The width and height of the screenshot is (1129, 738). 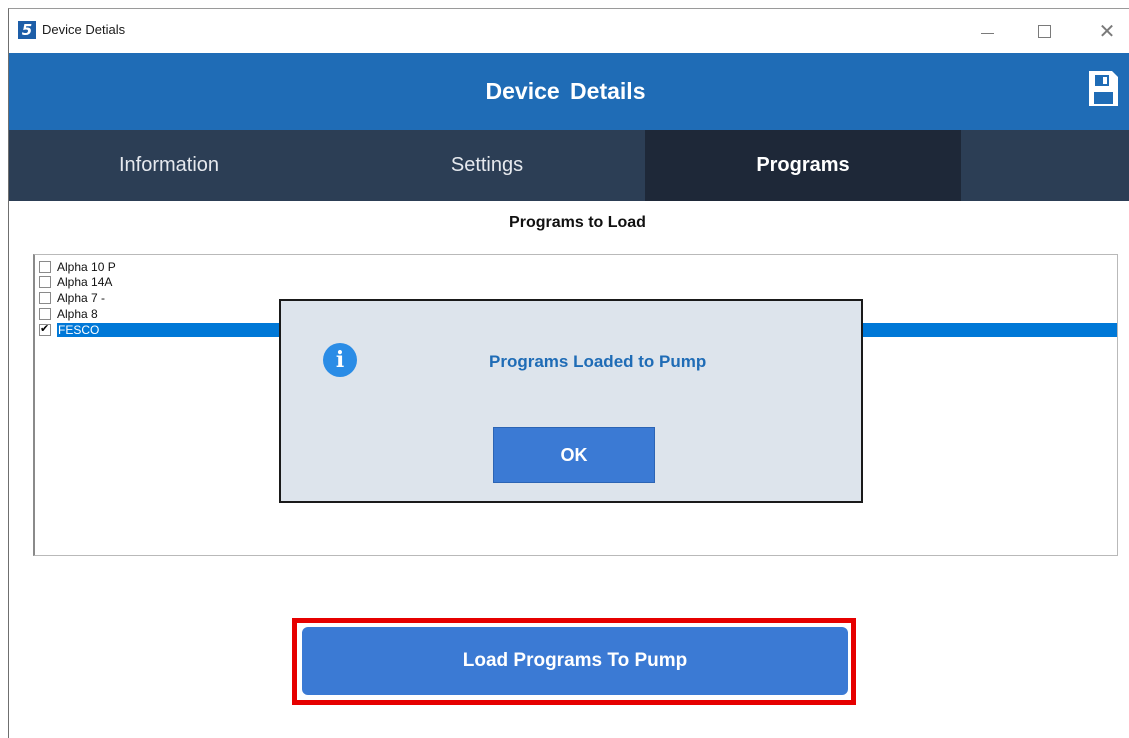 I want to click on page-title: Device Details, so click(x=565, y=91).